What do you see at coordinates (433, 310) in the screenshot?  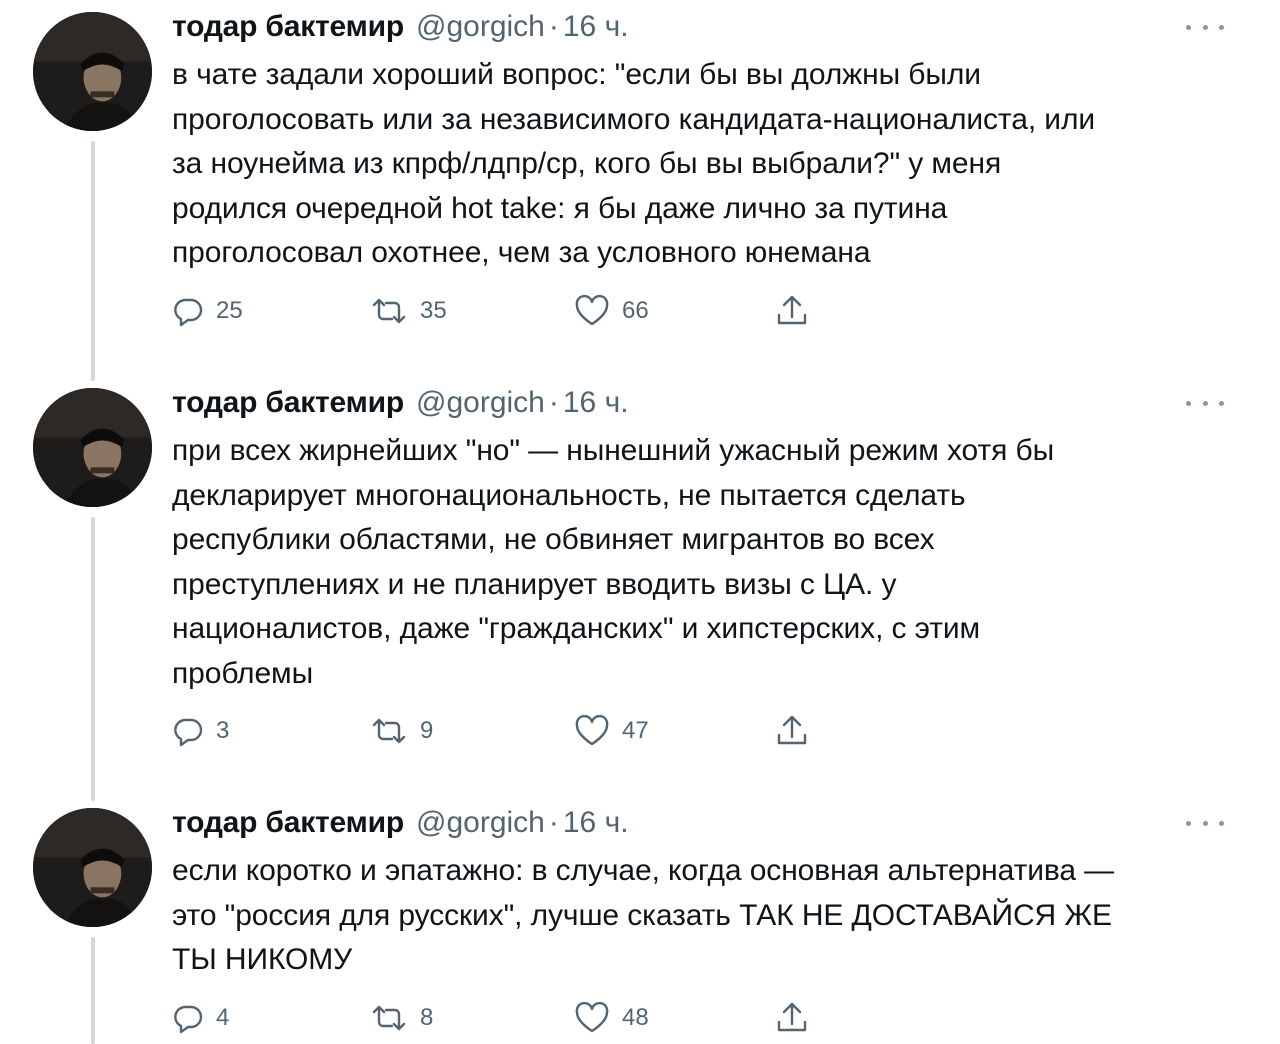 I see `retweet-count: 35` at bounding box center [433, 310].